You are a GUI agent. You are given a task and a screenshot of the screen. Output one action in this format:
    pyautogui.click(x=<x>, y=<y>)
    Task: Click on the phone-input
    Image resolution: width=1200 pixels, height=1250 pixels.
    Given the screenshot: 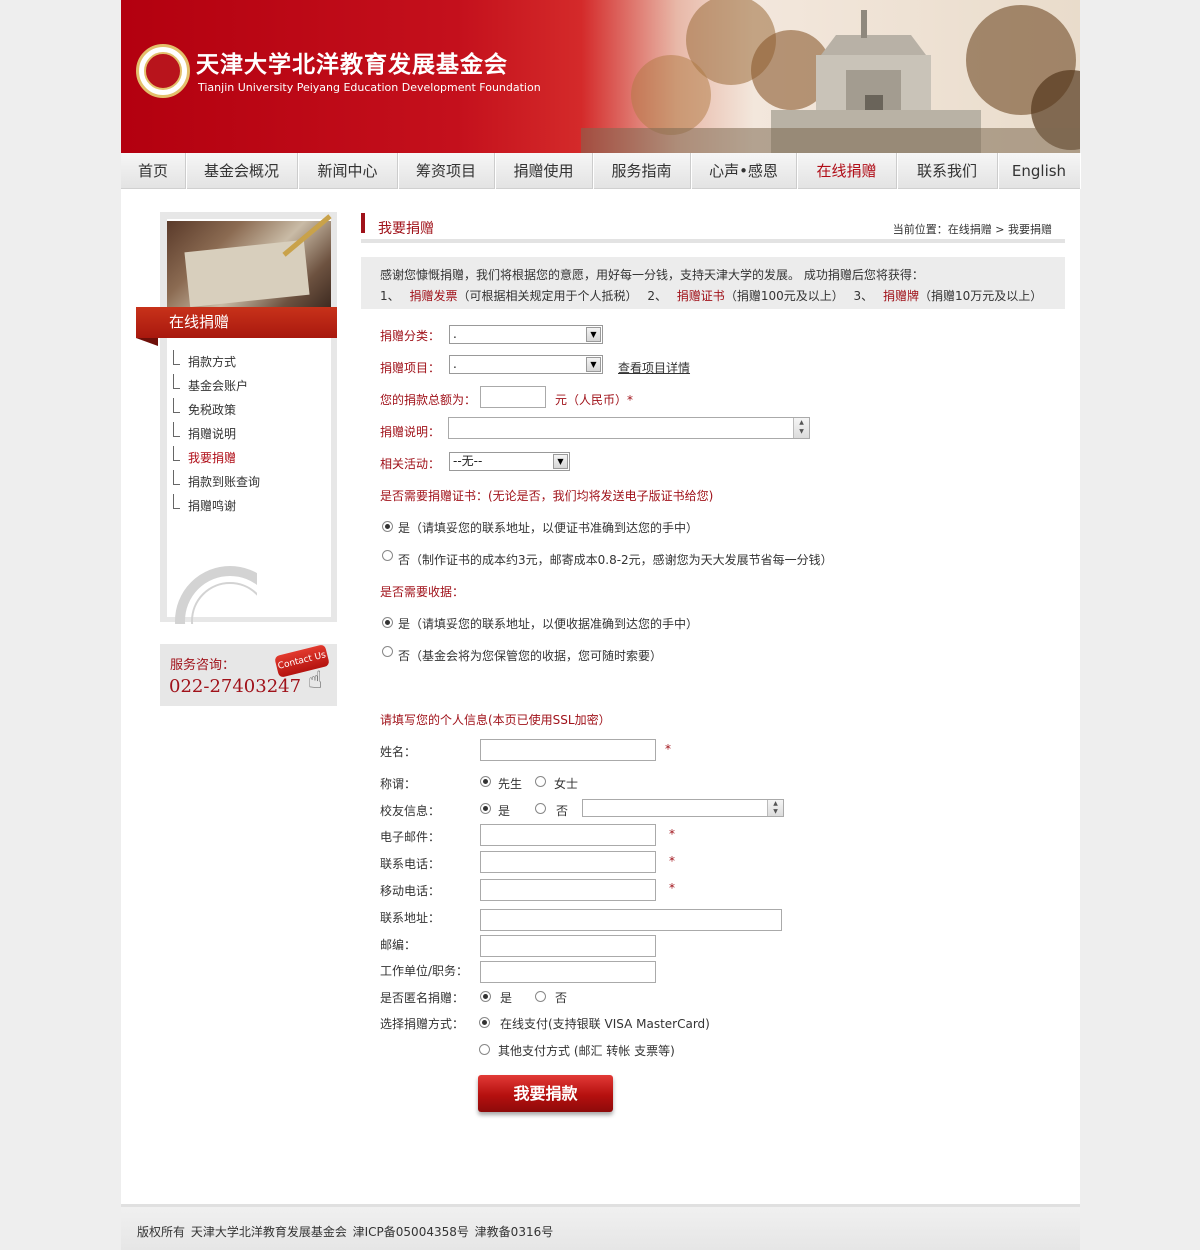 What is the action you would take?
    pyautogui.click(x=568, y=862)
    